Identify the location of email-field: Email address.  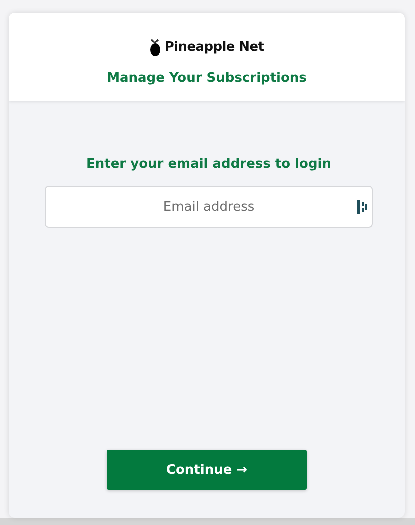
(209, 207).